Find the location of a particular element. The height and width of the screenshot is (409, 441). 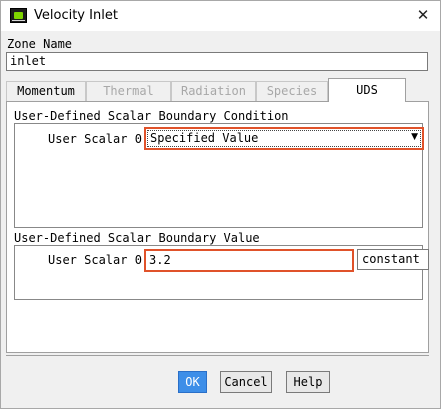

bv-row-label: User Scalar 0 is located at coordinates (95, 260).